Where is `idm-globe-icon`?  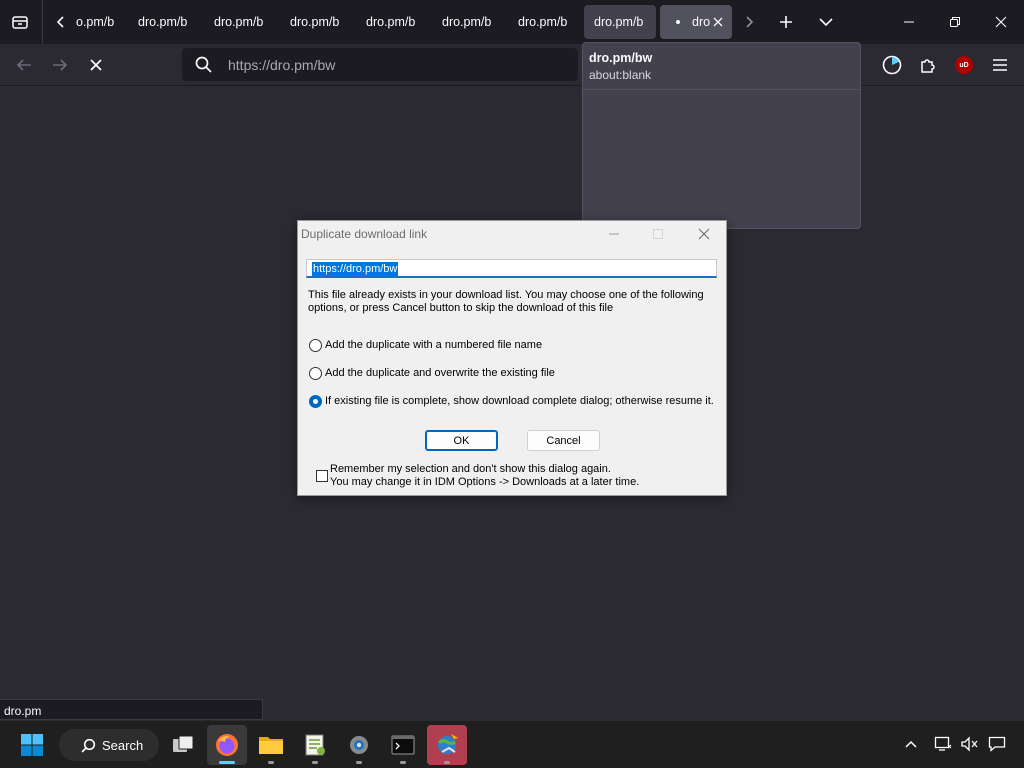
idm-globe-icon is located at coordinates (447, 744).